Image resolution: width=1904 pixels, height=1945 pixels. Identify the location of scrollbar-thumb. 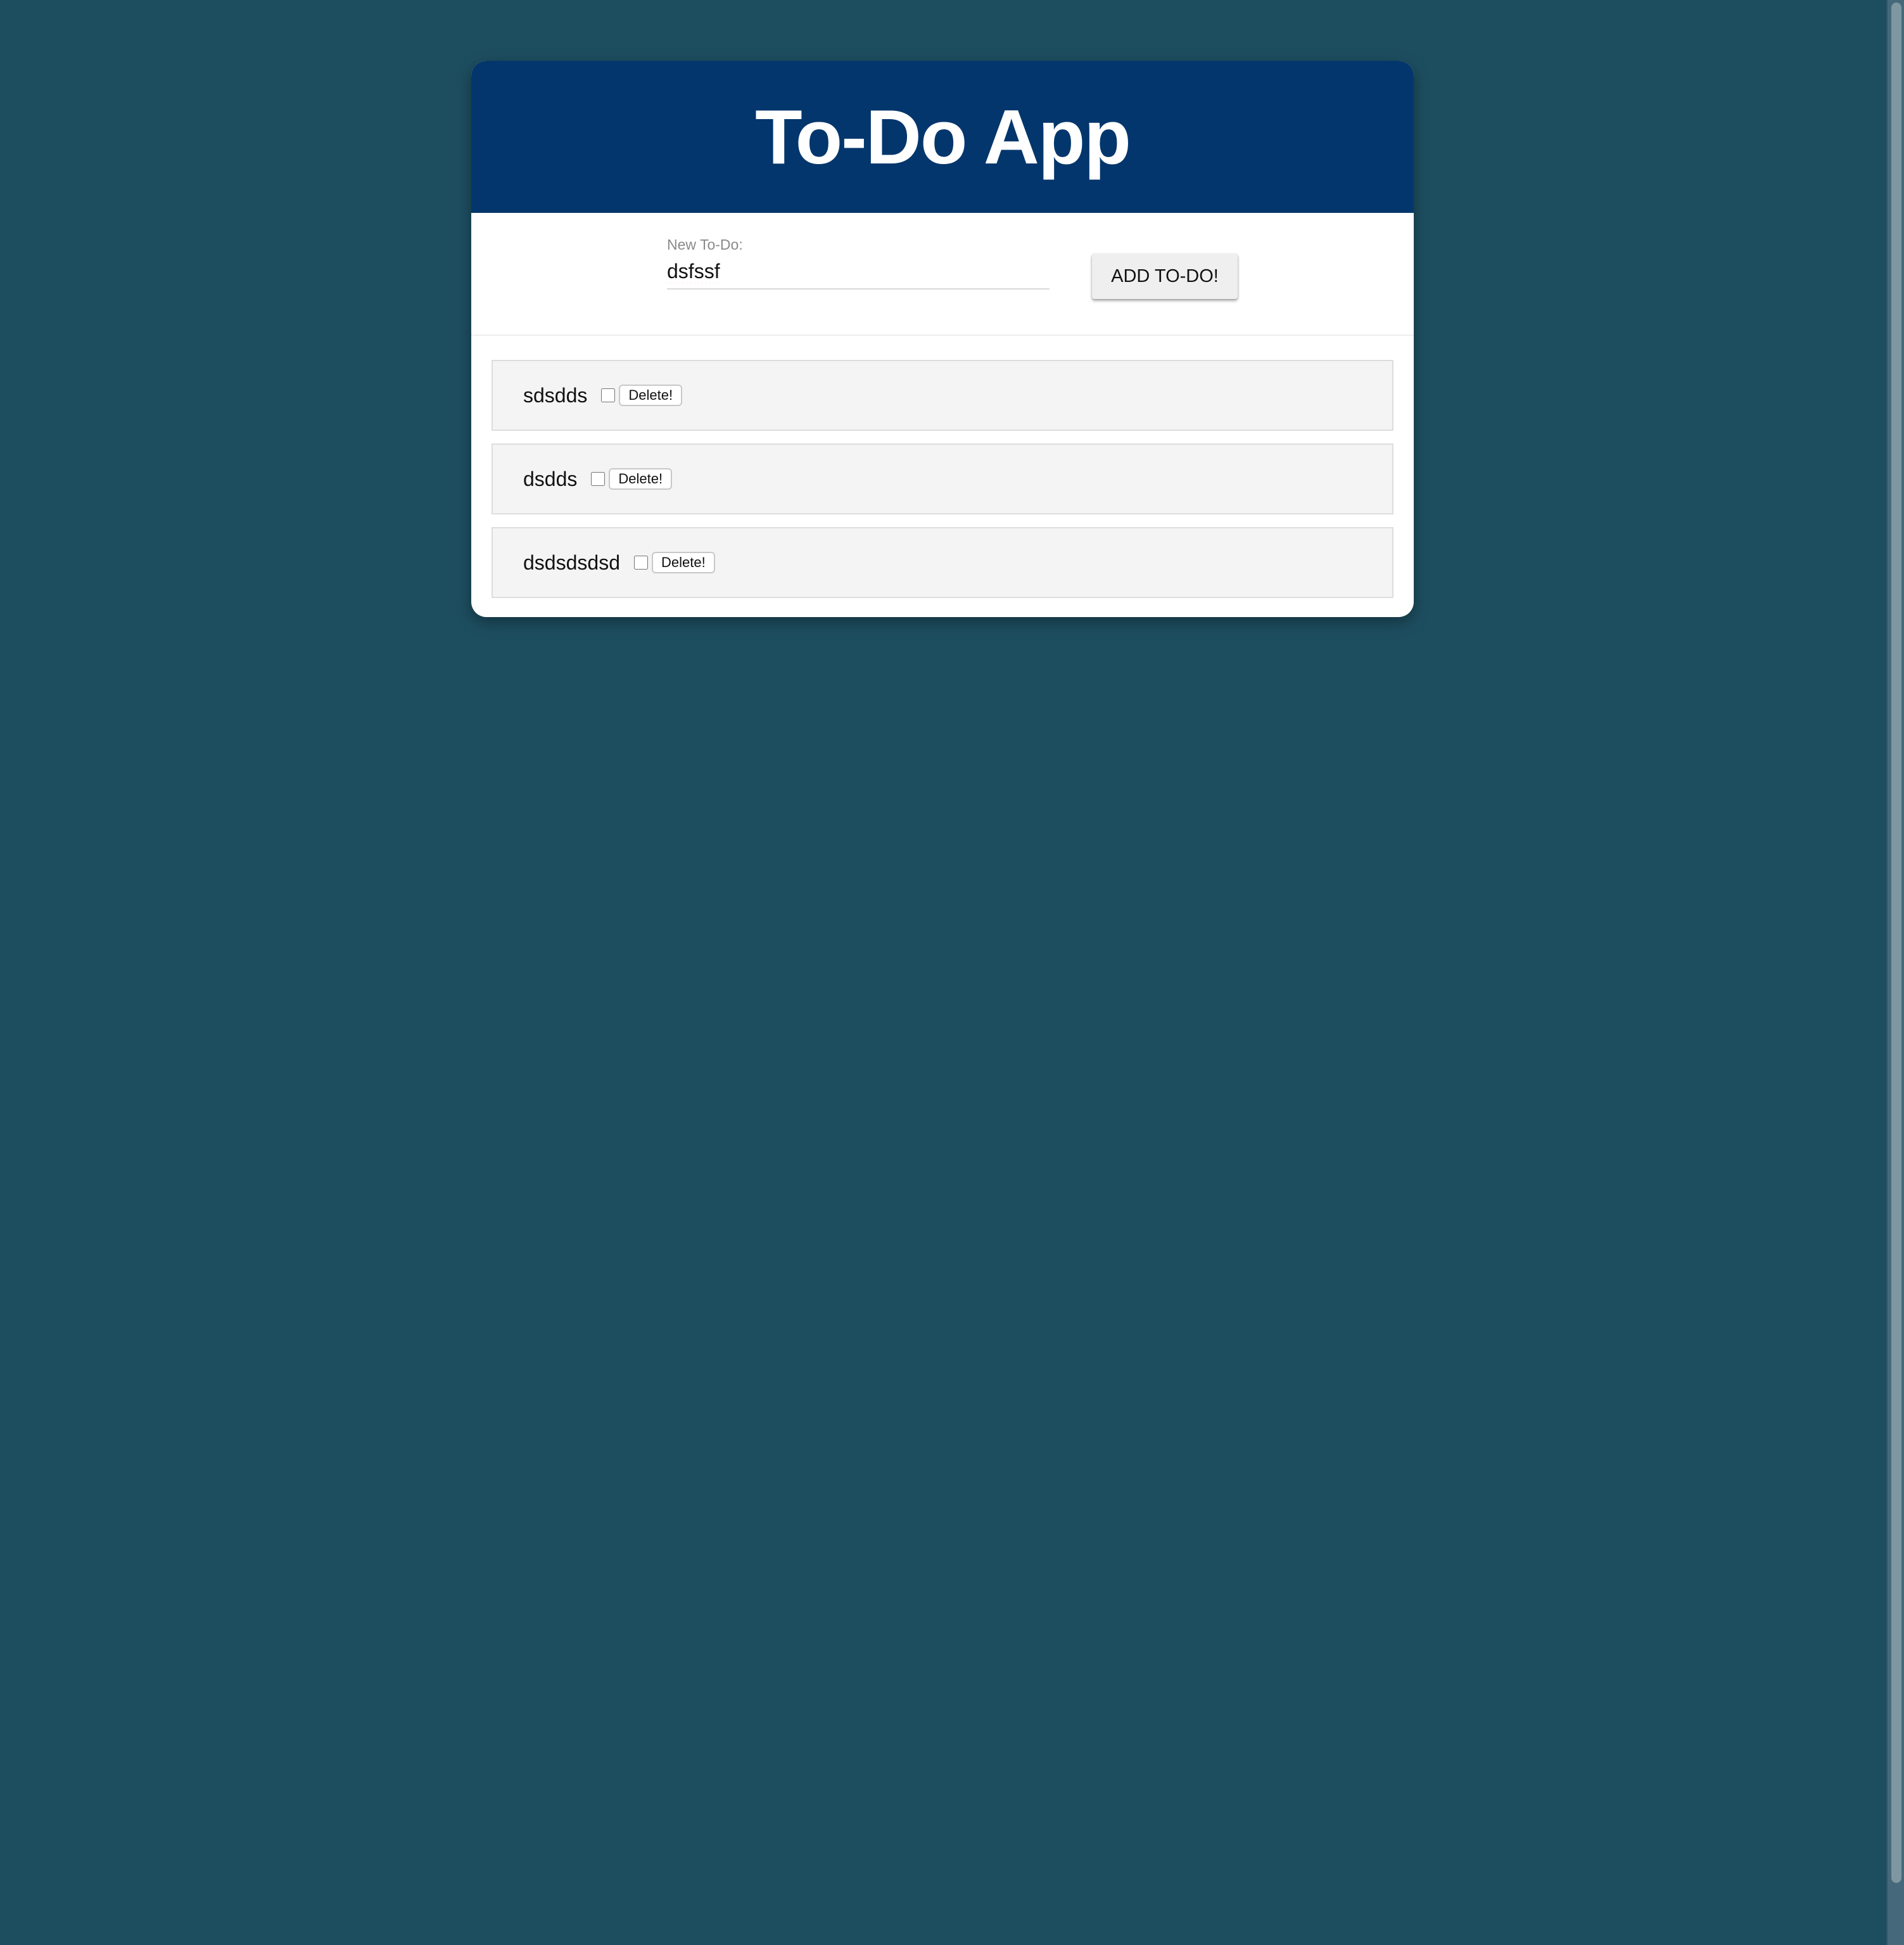
(1896, 943).